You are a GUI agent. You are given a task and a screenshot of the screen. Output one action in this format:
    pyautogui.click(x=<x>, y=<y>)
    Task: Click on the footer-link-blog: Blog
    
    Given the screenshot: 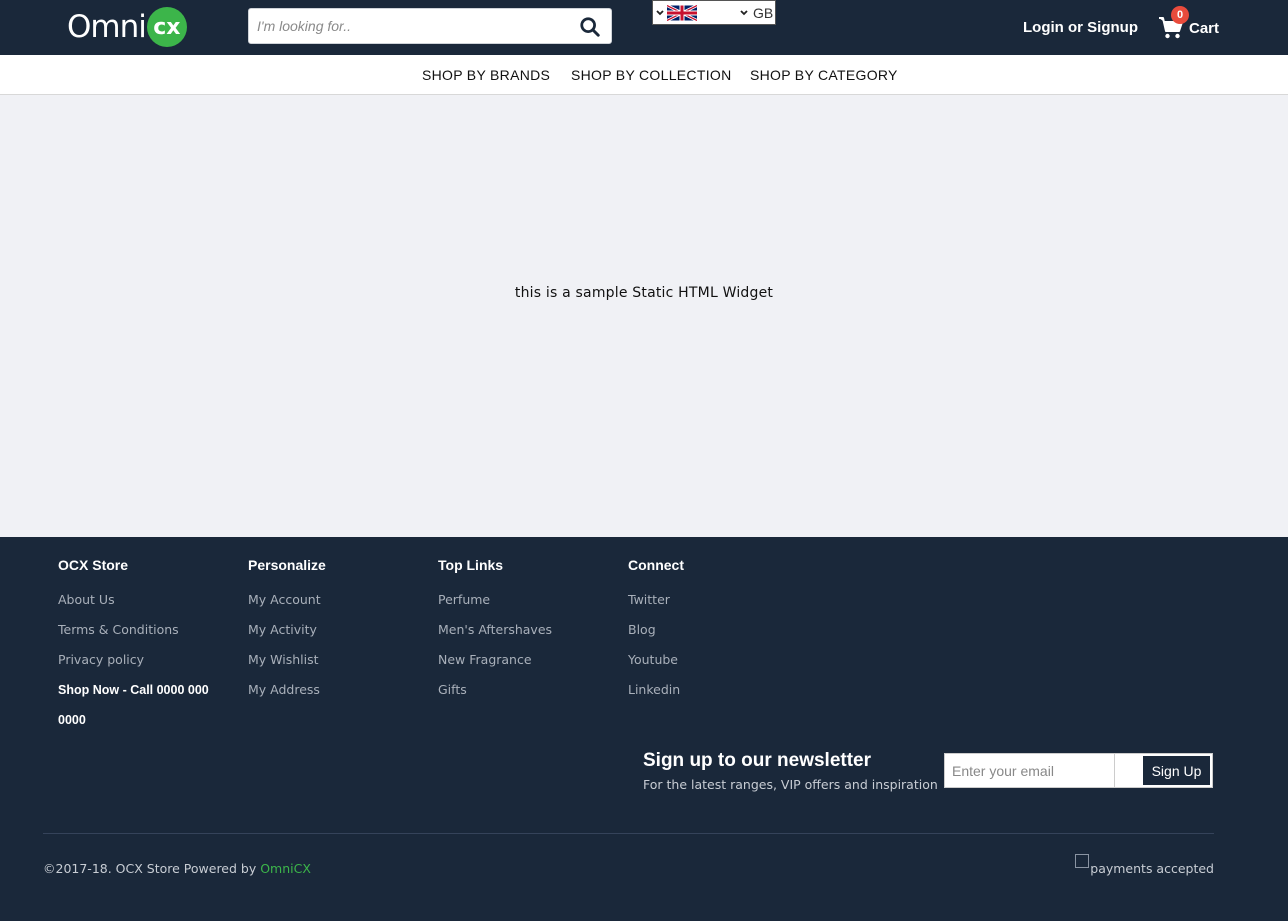 What is the action you would take?
    pyautogui.click(x=718, y=630)
    